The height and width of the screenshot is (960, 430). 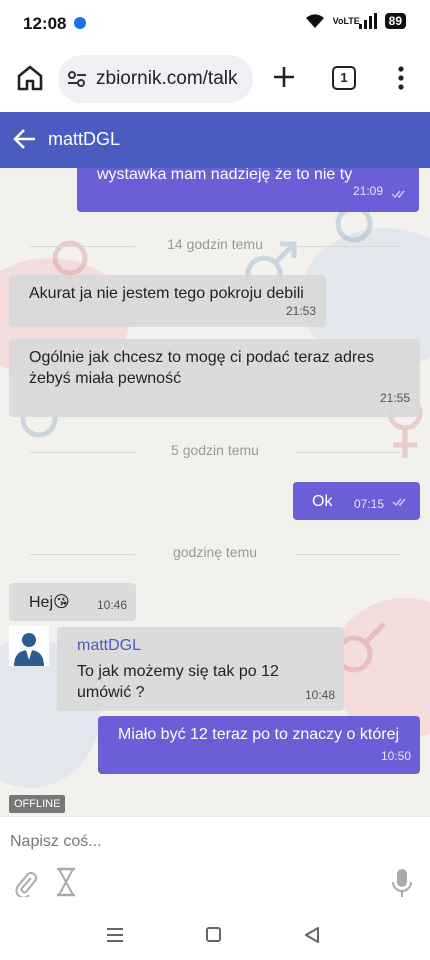 I want to click on browser-toolbar: zbiornik.com/talk 1, so click(x=215, y=80).